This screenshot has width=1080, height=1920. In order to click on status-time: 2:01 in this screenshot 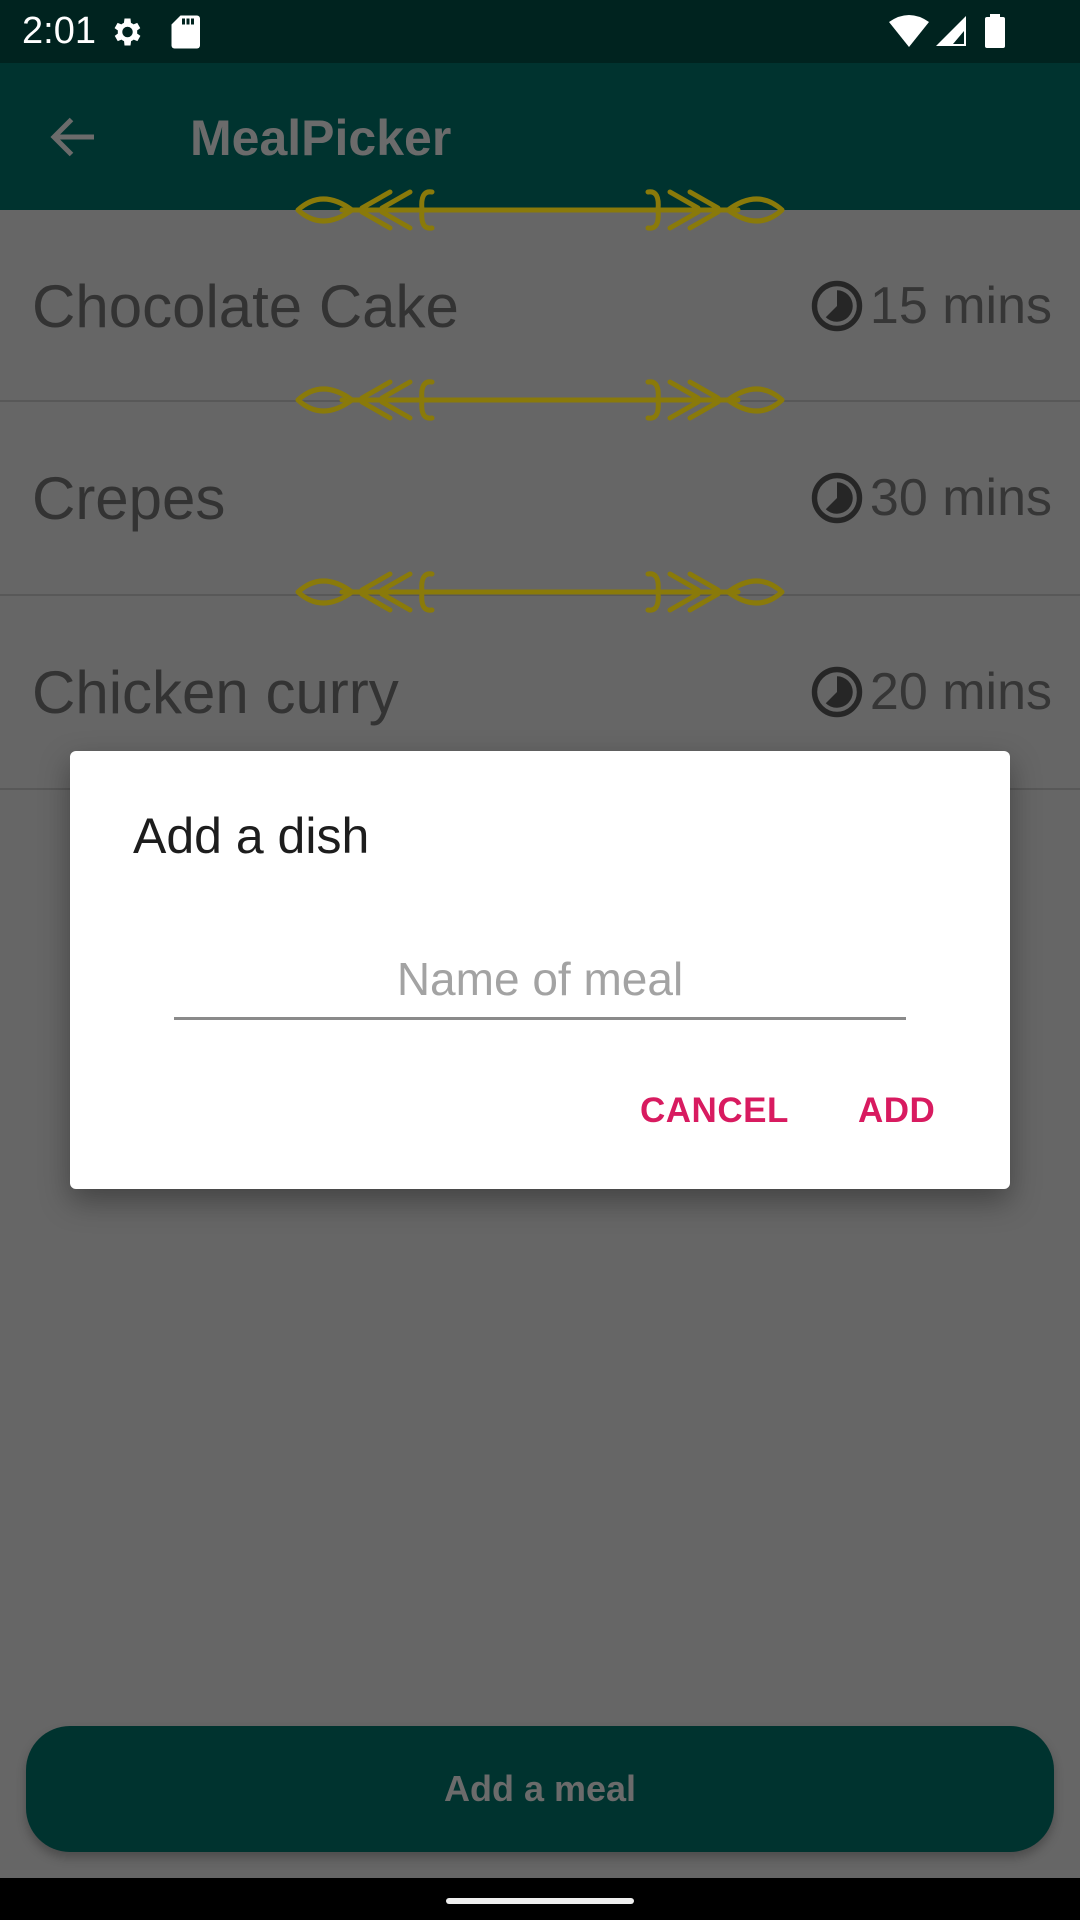, I will do `click(59, 31)`.